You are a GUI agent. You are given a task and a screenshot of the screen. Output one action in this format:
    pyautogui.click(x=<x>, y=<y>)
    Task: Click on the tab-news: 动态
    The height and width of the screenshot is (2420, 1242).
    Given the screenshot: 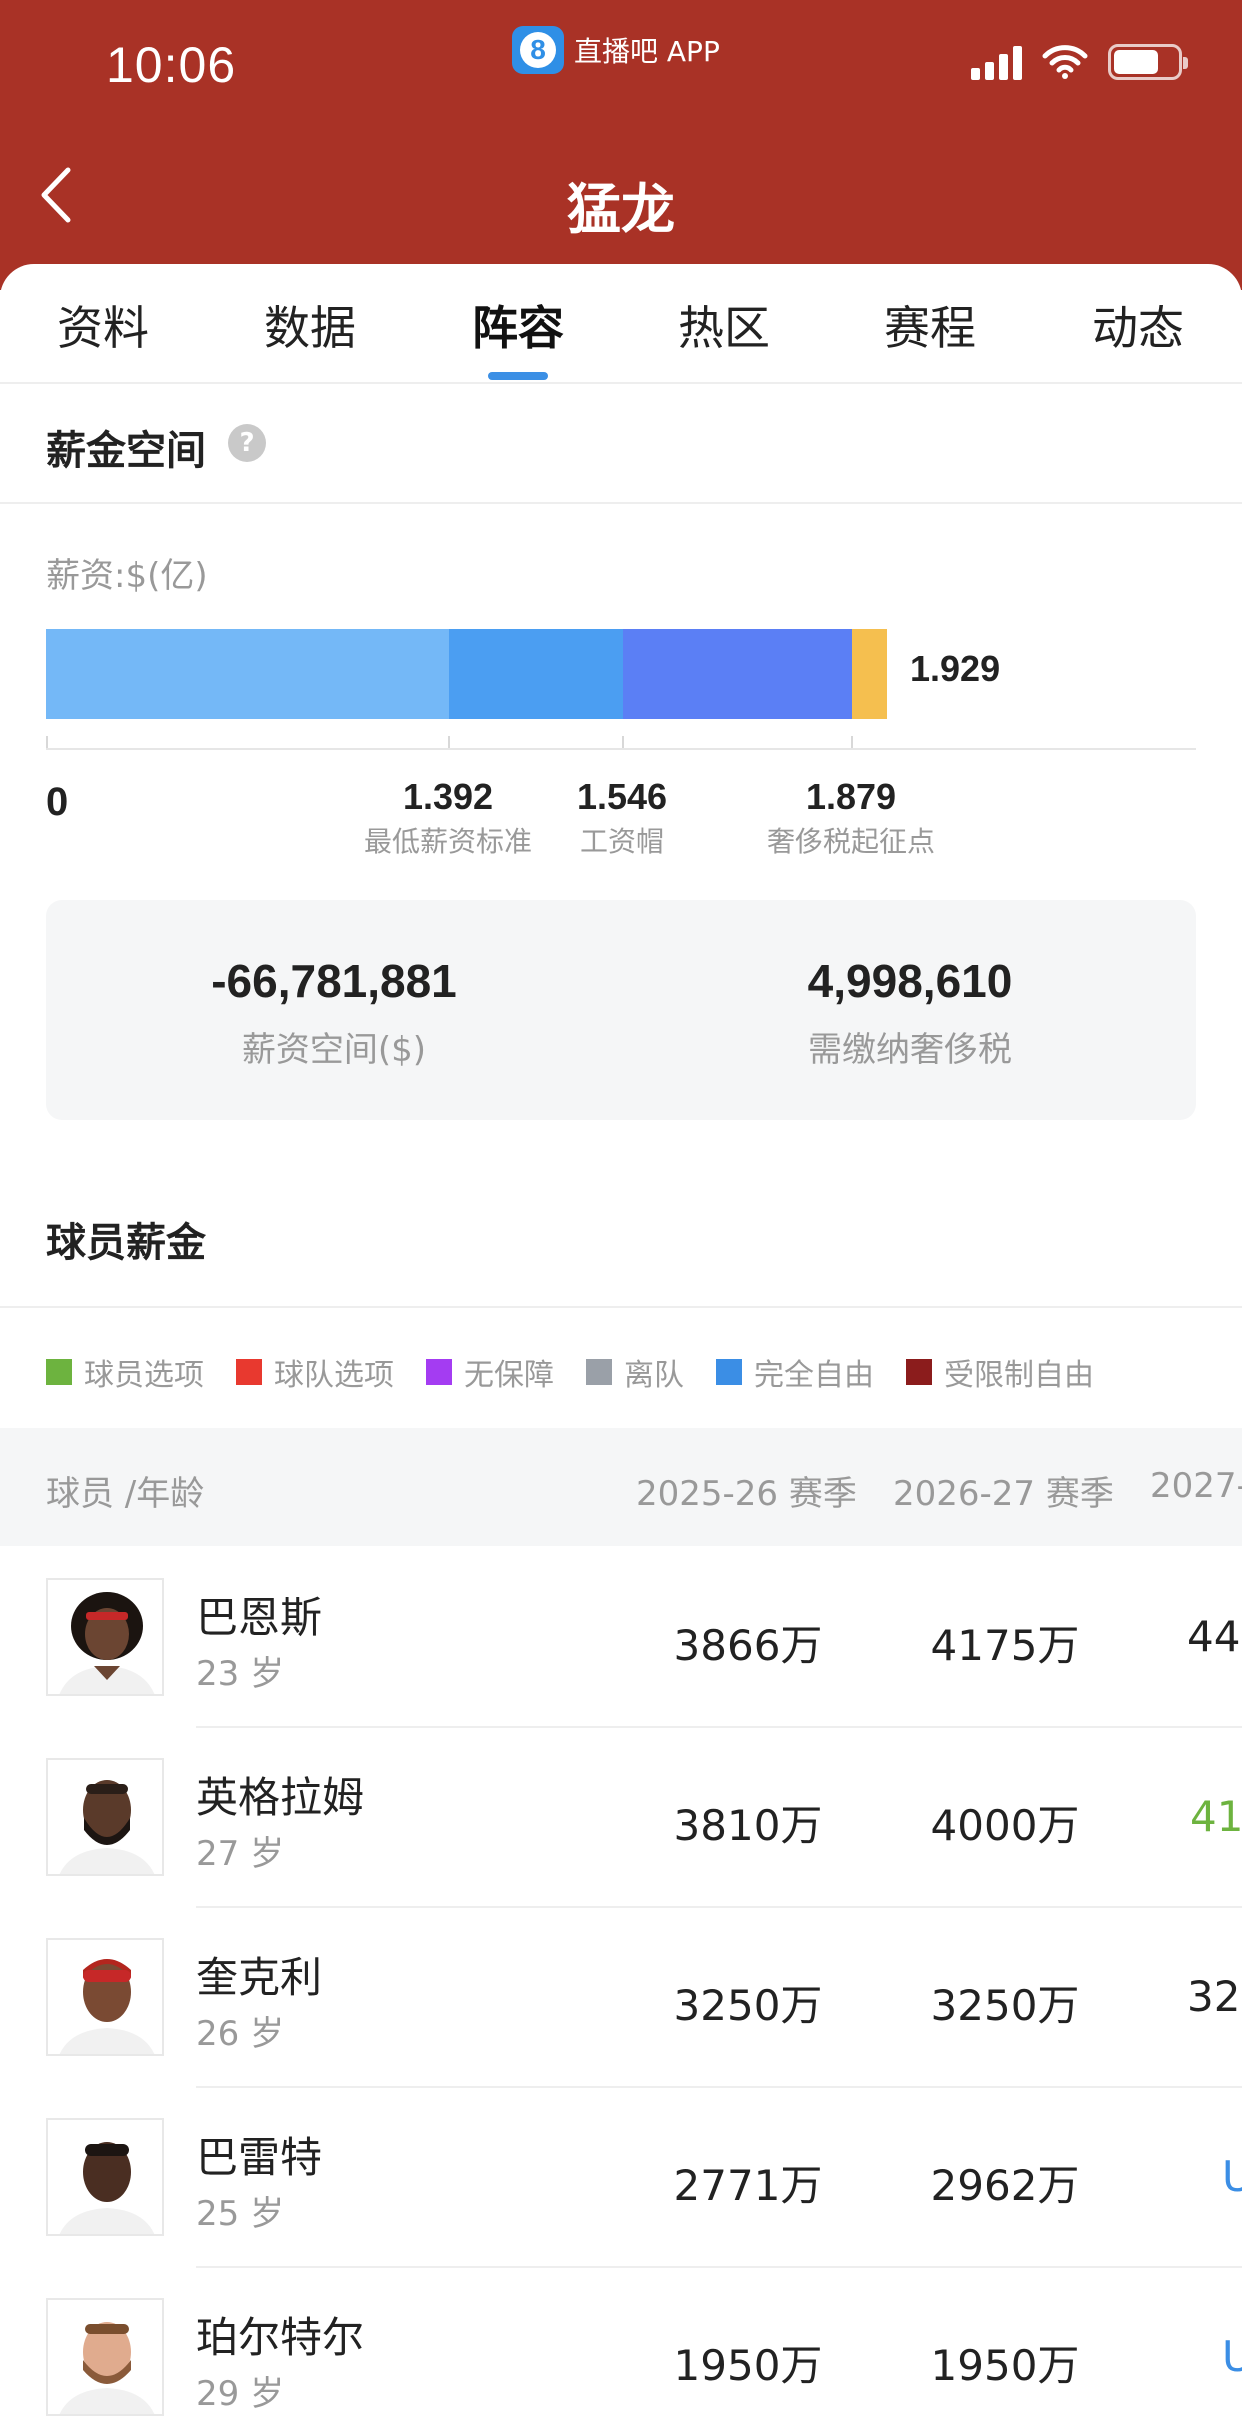 What is the action you would take?
    pyautogui.click(x=1138, y=325)
    